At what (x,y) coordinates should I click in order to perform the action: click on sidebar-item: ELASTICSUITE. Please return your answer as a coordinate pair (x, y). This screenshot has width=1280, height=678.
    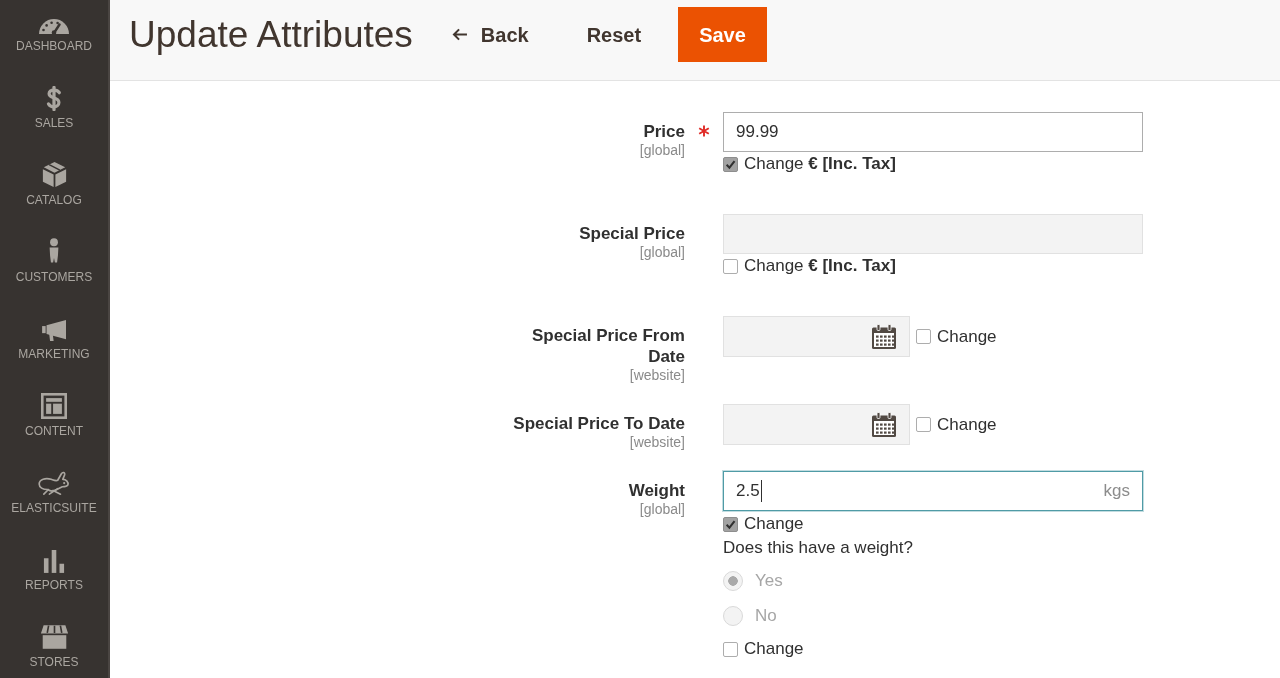
    Looking at the image, I should click on (54, 489).